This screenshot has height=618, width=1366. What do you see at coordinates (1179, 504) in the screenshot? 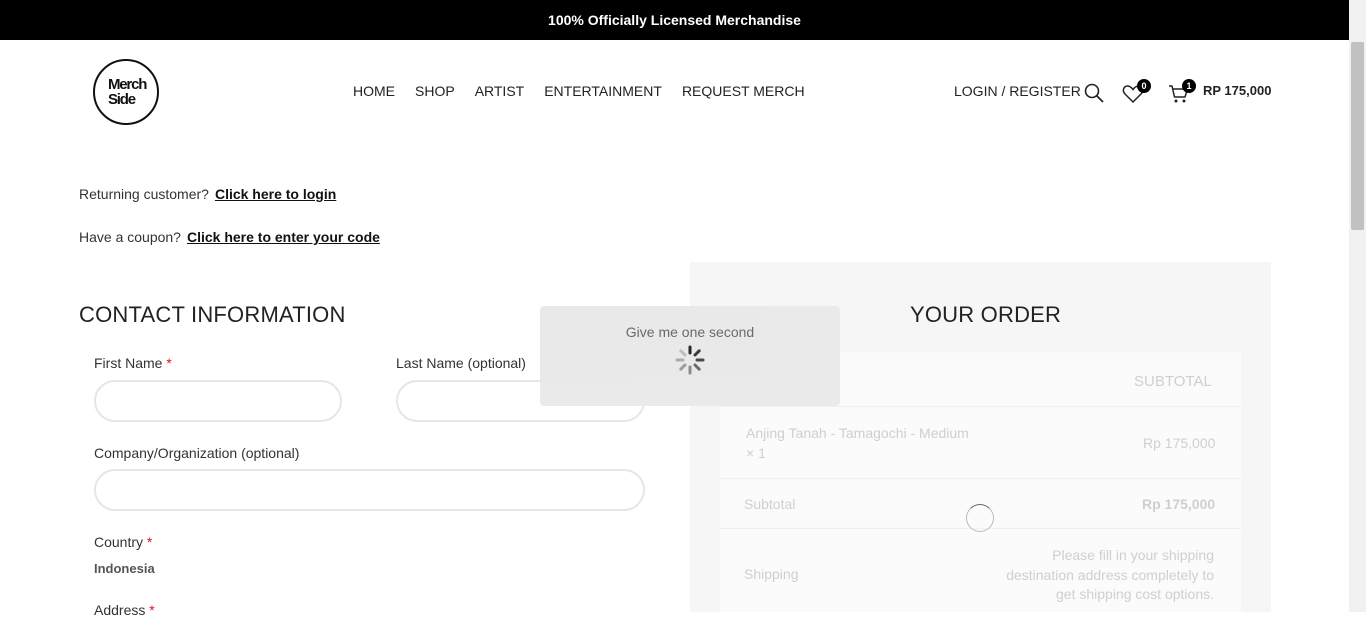
I see `subtotal-value: Rp 175,000` at bounding box center [1179, 504].